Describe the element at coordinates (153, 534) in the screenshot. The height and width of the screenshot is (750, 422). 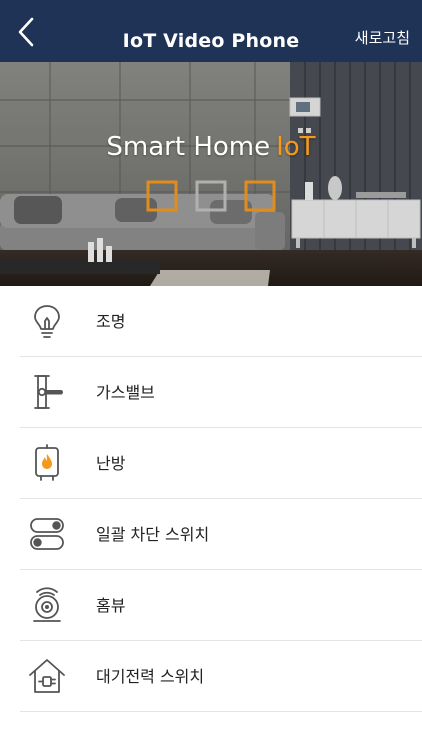
I see `menu-label: 일괄 차단 스위치` at that location.